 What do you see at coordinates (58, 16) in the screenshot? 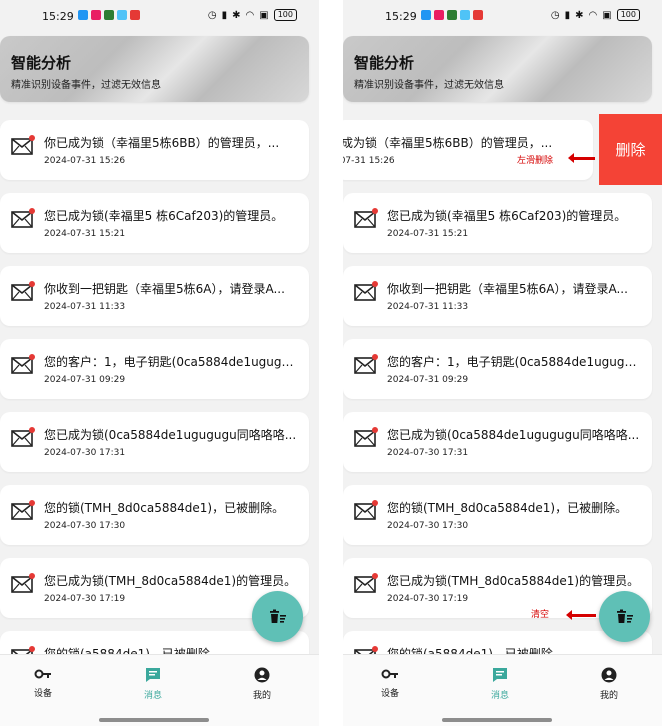
I see `status-time: 15:29` at bounding box center [58, 16].